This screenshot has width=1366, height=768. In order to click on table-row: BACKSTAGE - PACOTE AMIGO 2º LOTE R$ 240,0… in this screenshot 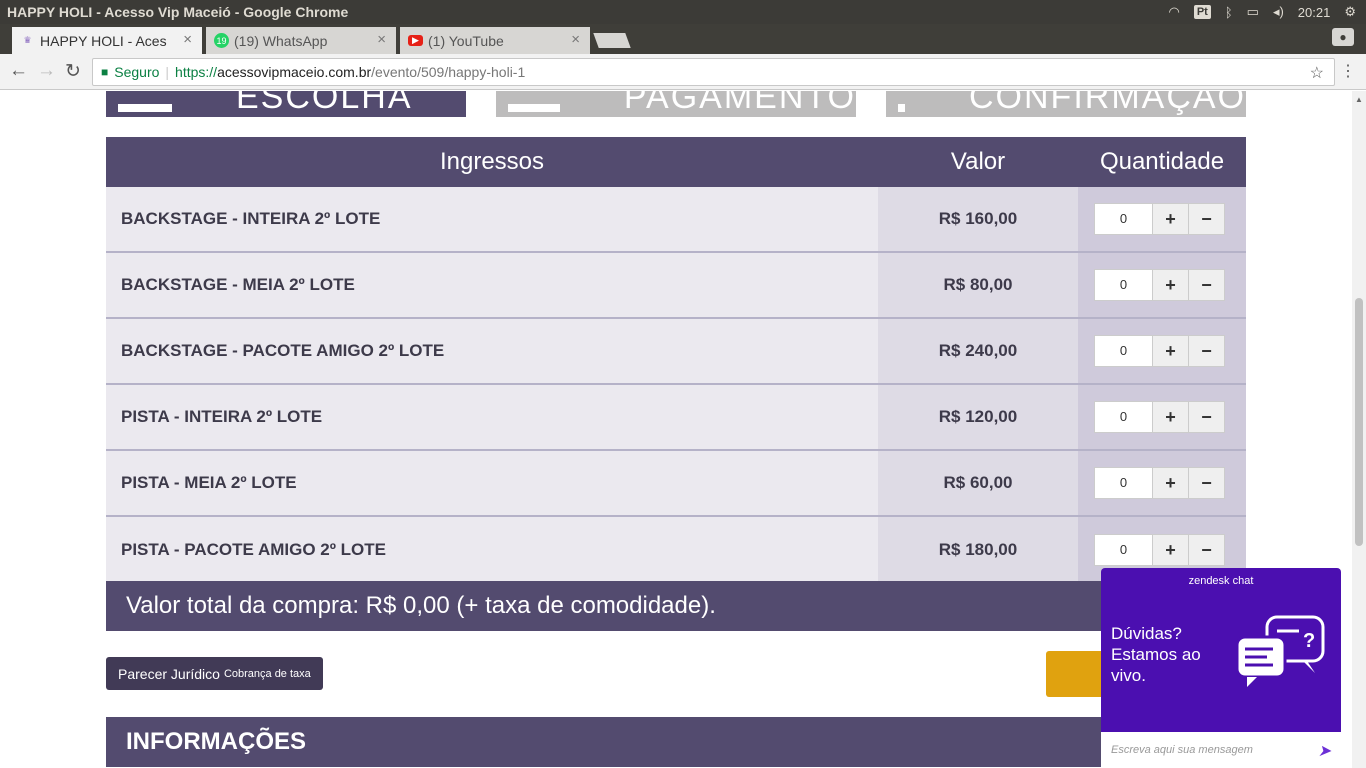, I will do `click(676, 352)`.